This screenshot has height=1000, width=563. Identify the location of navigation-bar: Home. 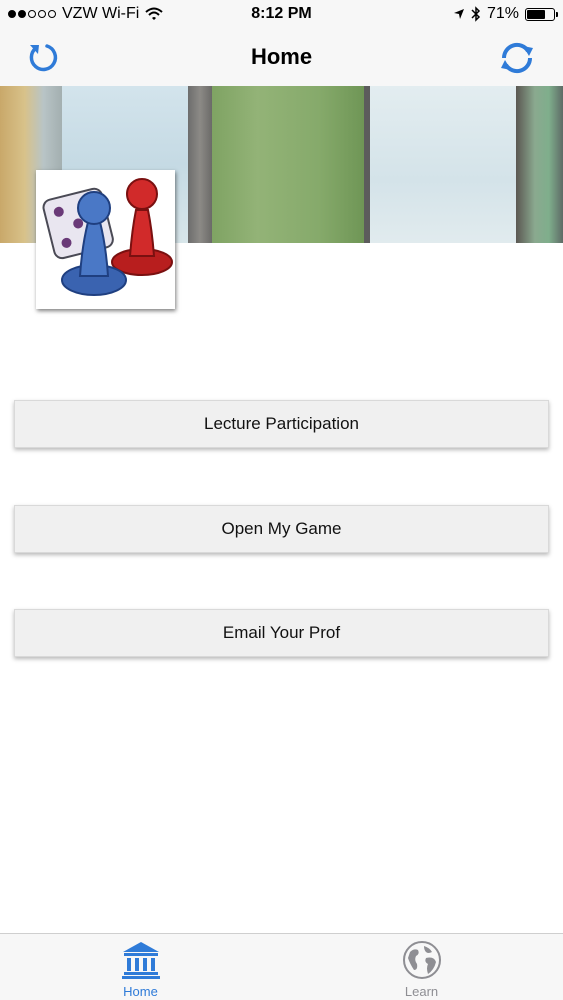
(281, 58).